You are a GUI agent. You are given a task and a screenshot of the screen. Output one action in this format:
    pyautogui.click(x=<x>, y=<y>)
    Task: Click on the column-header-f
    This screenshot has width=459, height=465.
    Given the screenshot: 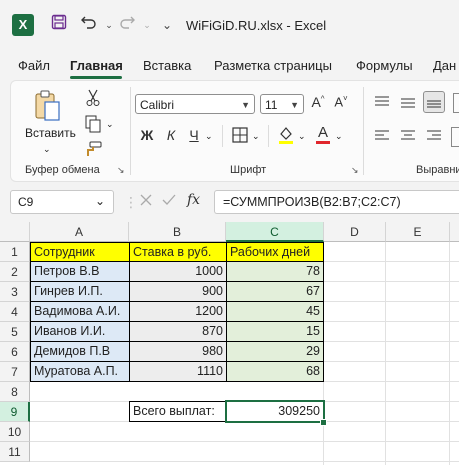 What is the action you would take?
    pyautogui.click(x=454, y=232)
    